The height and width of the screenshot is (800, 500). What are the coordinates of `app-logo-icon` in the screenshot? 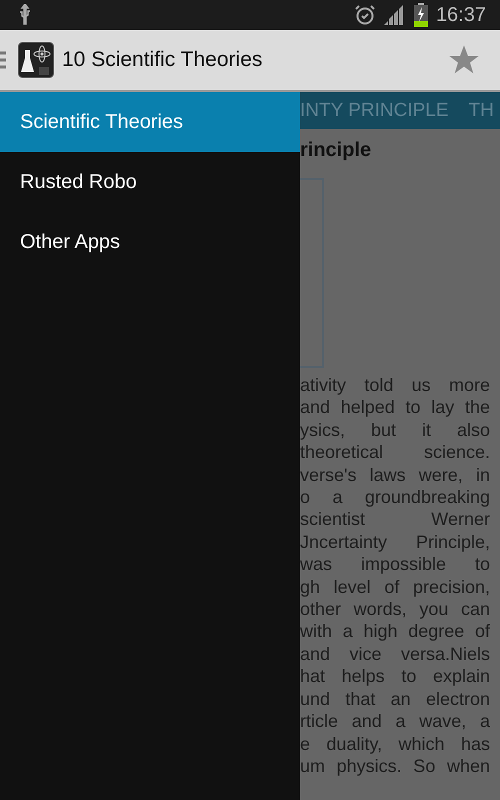 It's located at (36, 60).